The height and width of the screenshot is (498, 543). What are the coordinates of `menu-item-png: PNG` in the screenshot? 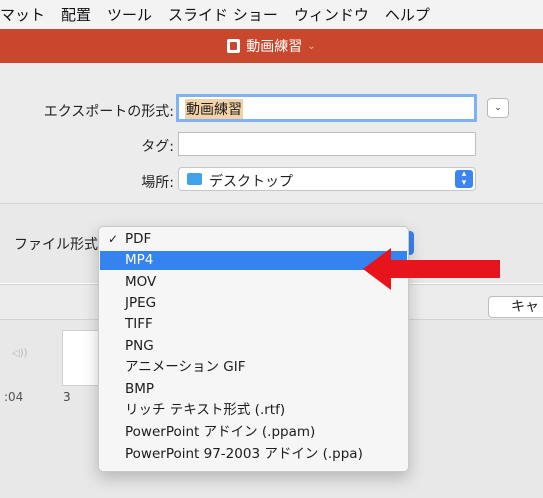 It's located at (253, 346).